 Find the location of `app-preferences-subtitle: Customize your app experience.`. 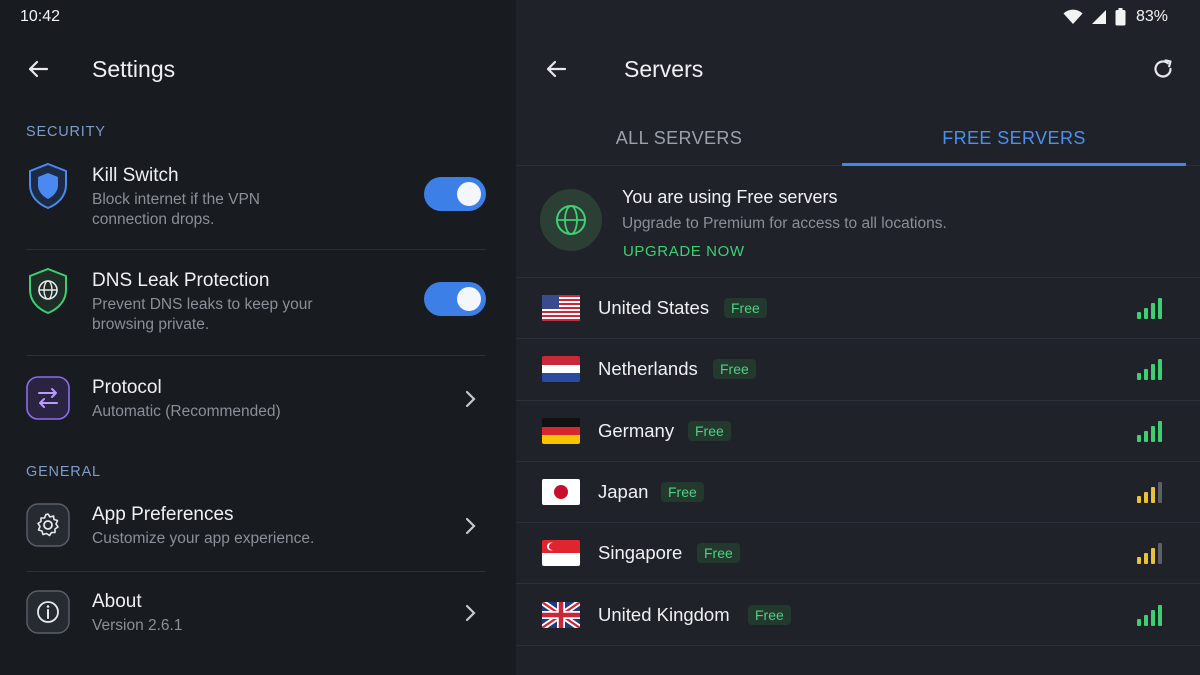

app-preferences-subtitle: Customize your app experience. is located at coordinates (203, 538).